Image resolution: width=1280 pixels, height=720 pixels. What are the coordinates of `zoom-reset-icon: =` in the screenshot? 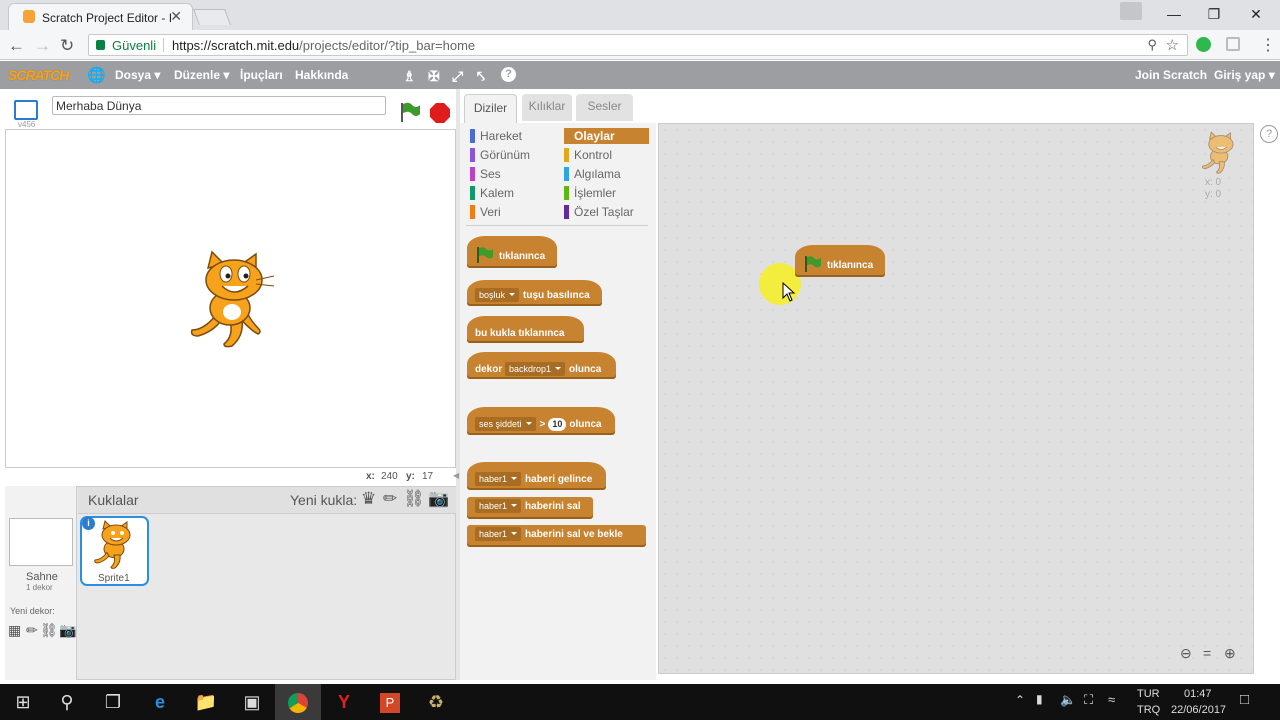 It's located at (1207, 653).